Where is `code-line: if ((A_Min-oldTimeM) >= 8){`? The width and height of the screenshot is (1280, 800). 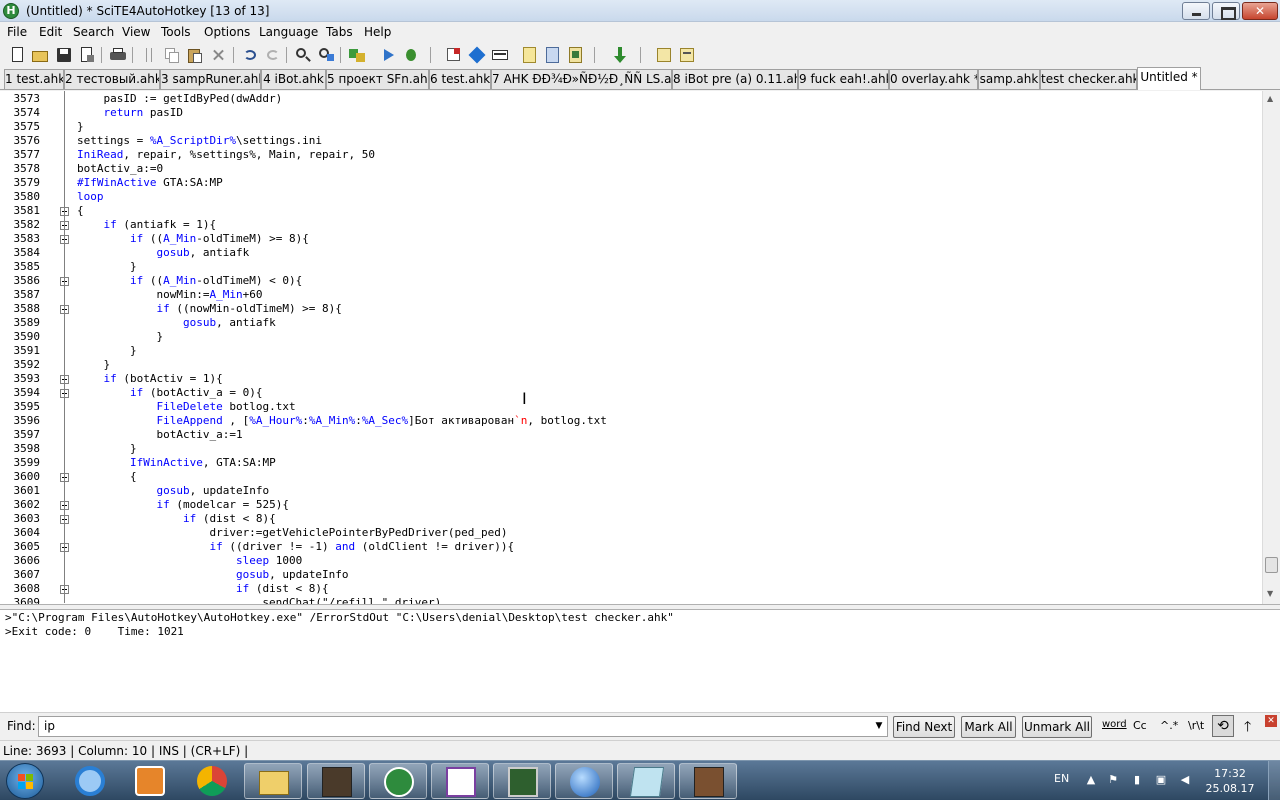 code-line: if ((A_Min-oldTimeM) >= 8){ is located at coordinates (193, 239).